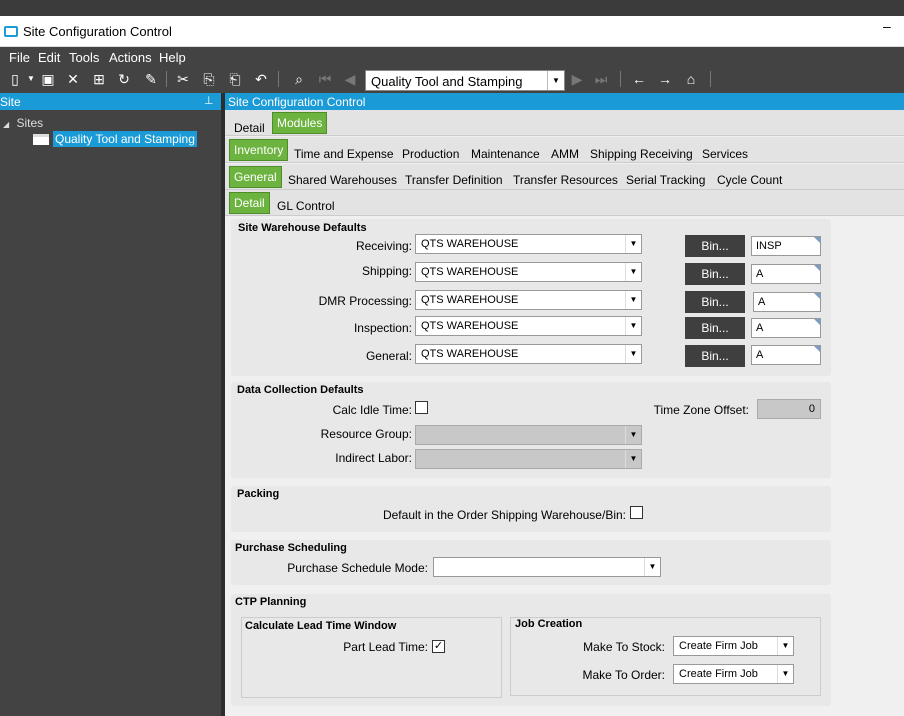 This screenshot has height=716, width=904. What do you see at coordinates (691, 79) in the screenshot?
I see `home-icon: ⌂` at bounding box center [691, 79].